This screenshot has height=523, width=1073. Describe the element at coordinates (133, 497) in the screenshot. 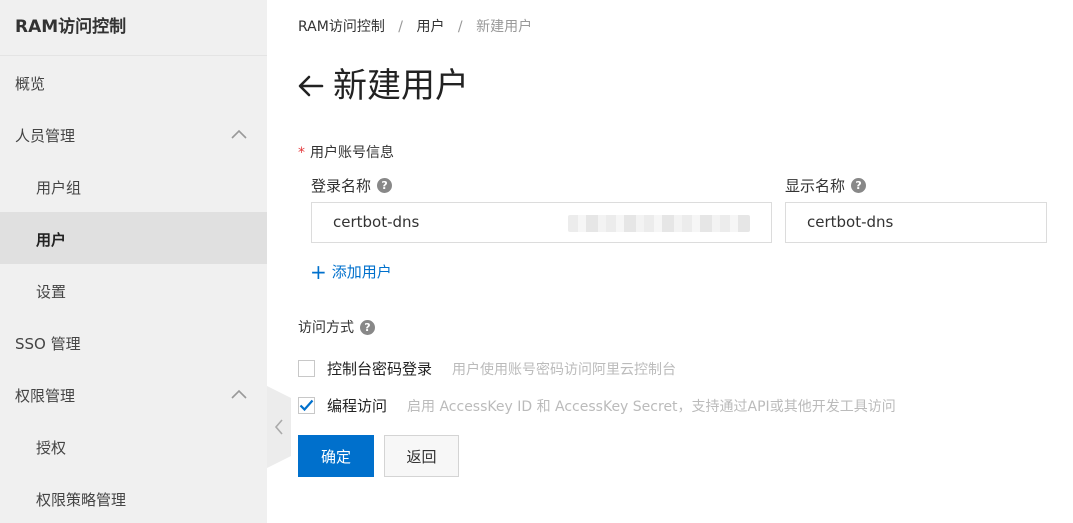

I see `sidebar-item-policies: 权限策略管理` at that location.